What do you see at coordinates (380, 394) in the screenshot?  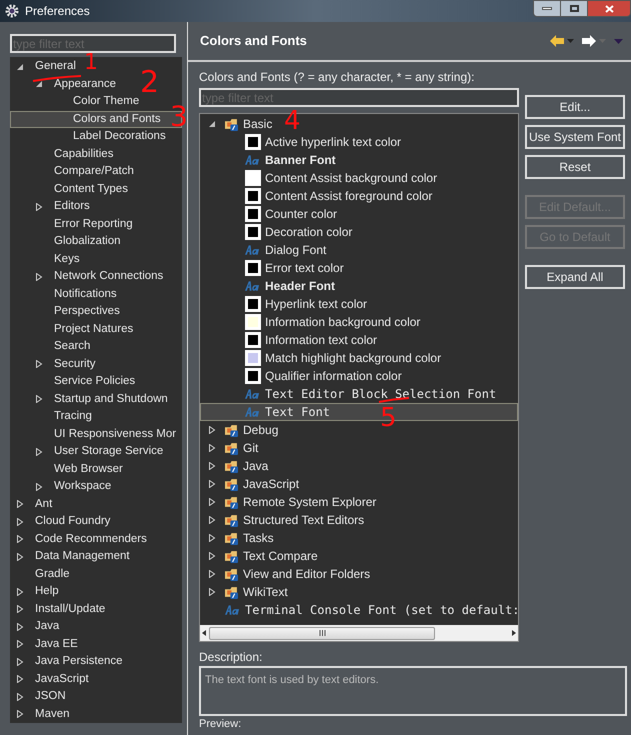 I see `tree-item: Text Editor Block Selection Font` at bounding box center [380, 394].